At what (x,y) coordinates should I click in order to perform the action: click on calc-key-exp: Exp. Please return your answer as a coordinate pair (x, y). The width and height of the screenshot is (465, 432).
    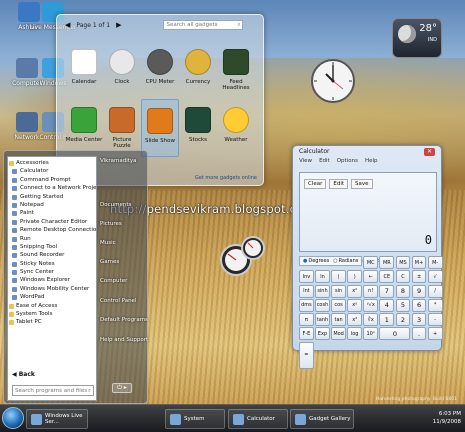
    Looking at the image, I should click on (322, 334).